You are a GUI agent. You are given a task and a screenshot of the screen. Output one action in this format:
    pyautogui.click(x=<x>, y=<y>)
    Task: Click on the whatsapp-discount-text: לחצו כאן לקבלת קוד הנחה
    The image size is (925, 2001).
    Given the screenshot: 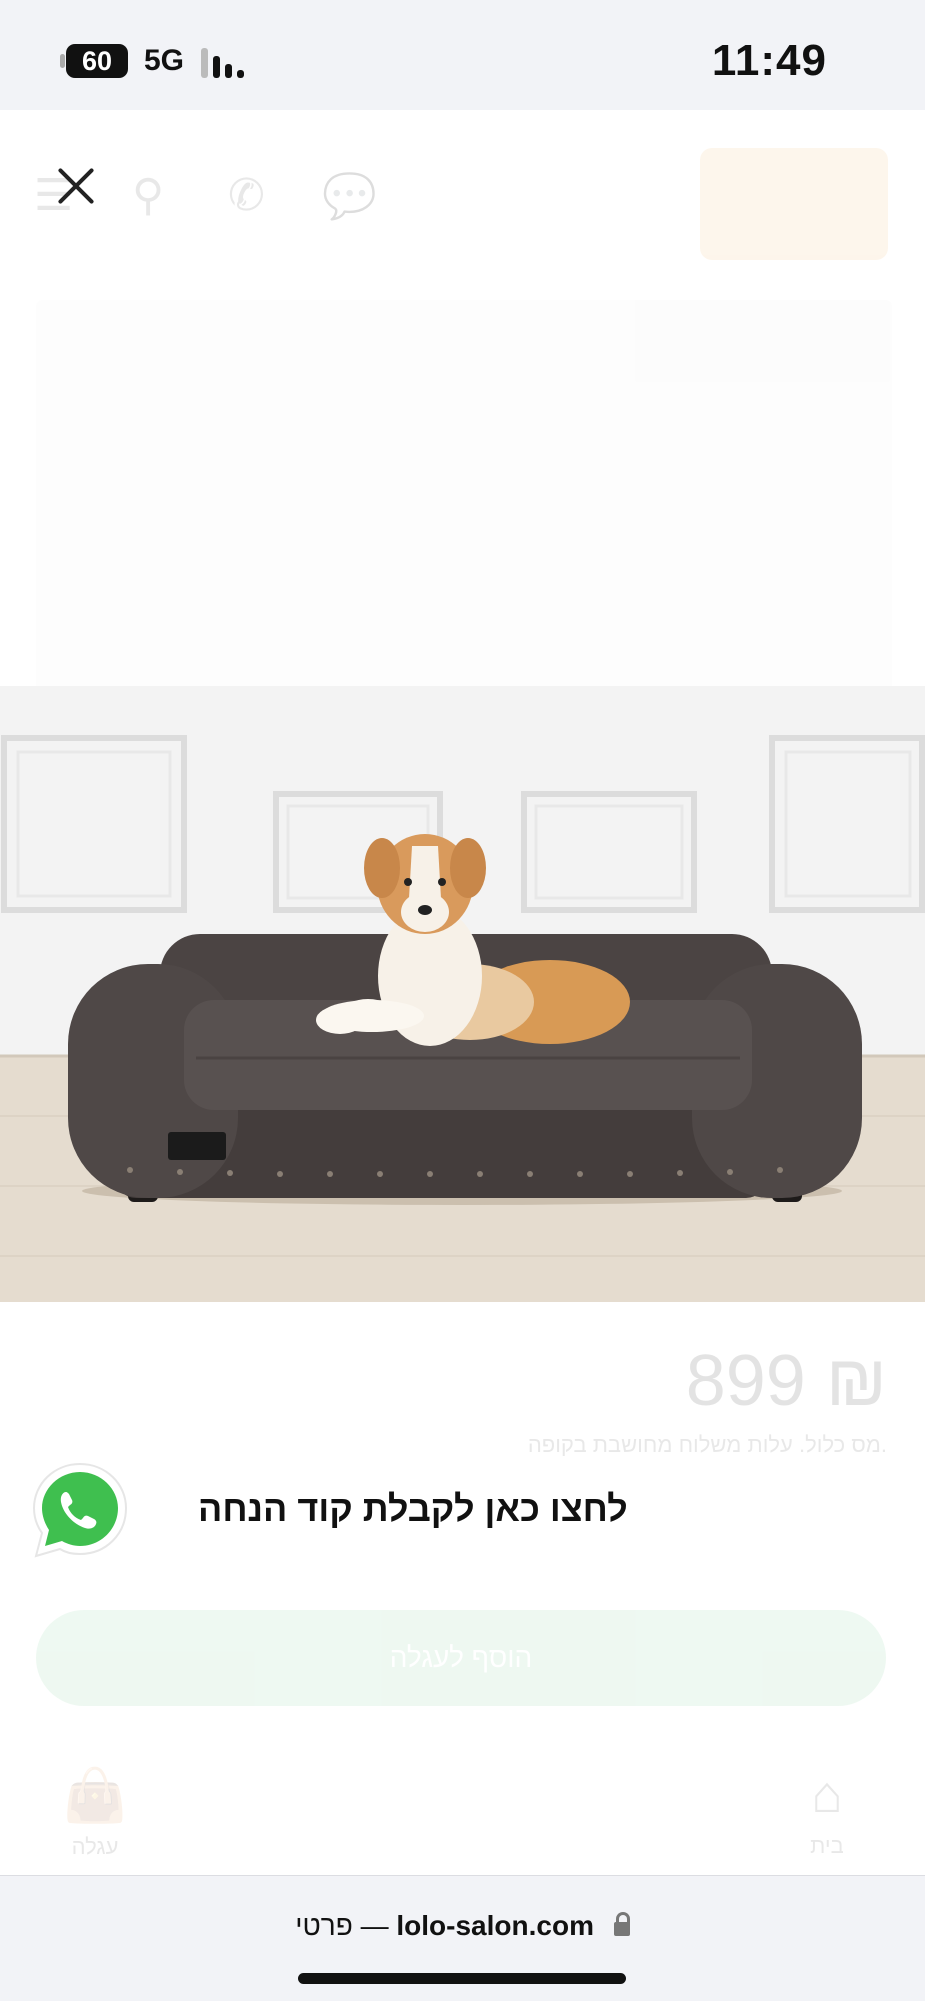 What is the action you would take?
    pyautogui.click(x=413, y=1509)
    